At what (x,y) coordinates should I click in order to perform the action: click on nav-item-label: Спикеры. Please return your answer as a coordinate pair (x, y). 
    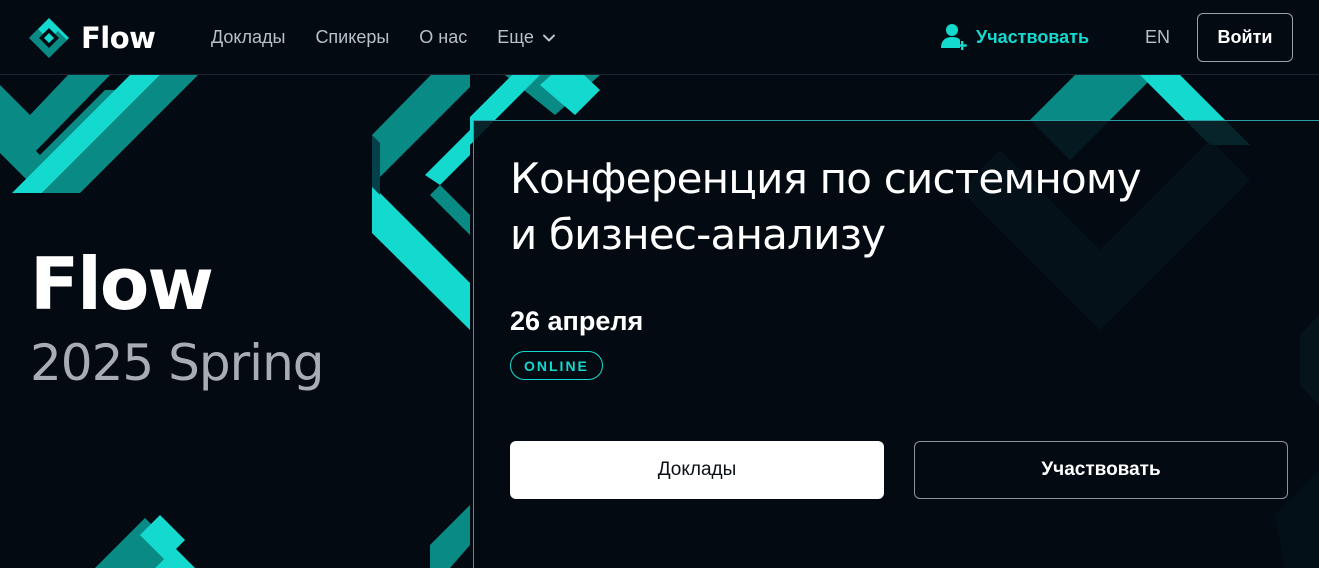
    Looking at the image, I should click on (352, 37).